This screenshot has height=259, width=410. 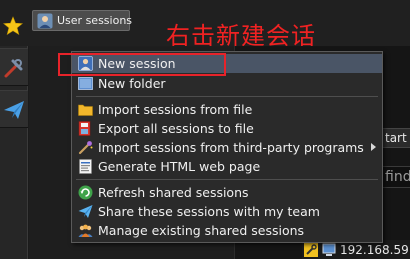 What do you see at coordinates (85, 192) in the screenshot?
I see `refresh-icon` at bounding box center [85, 192].